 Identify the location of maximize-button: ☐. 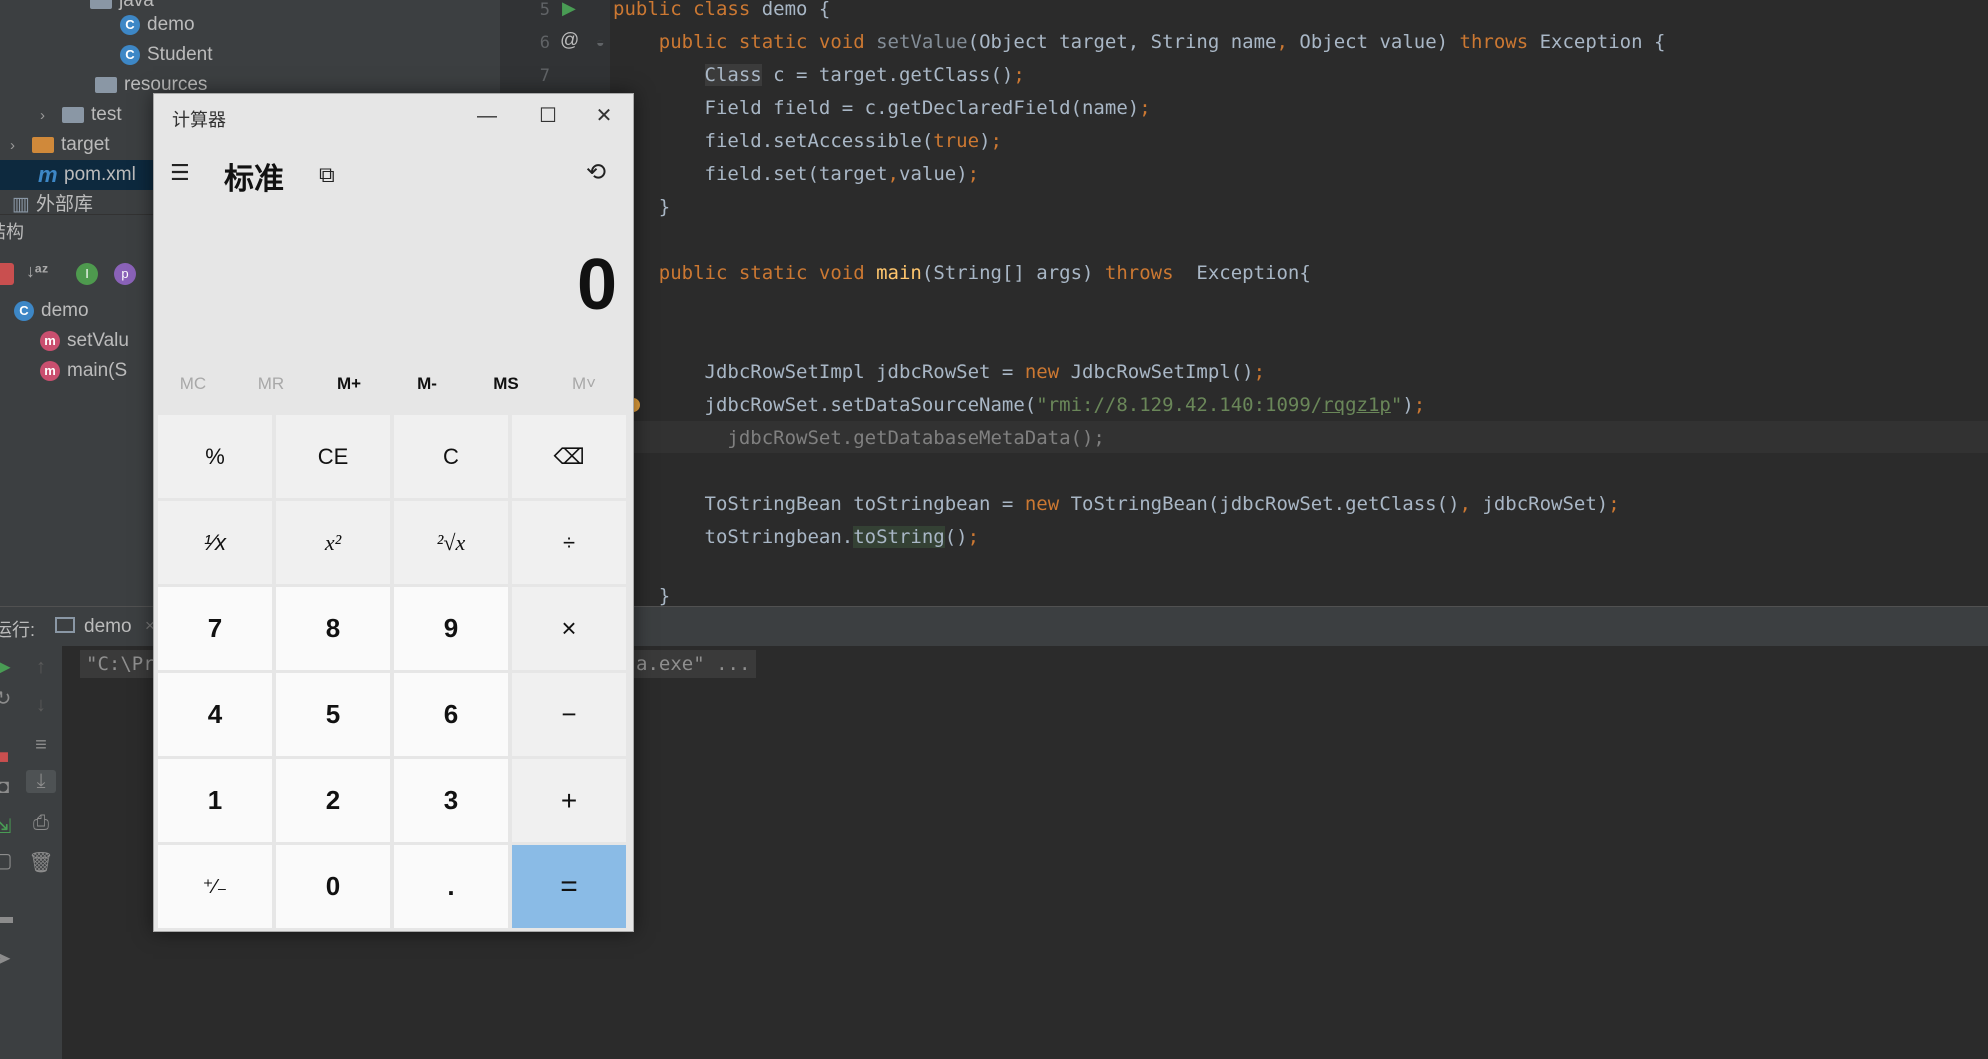
(548, 116).